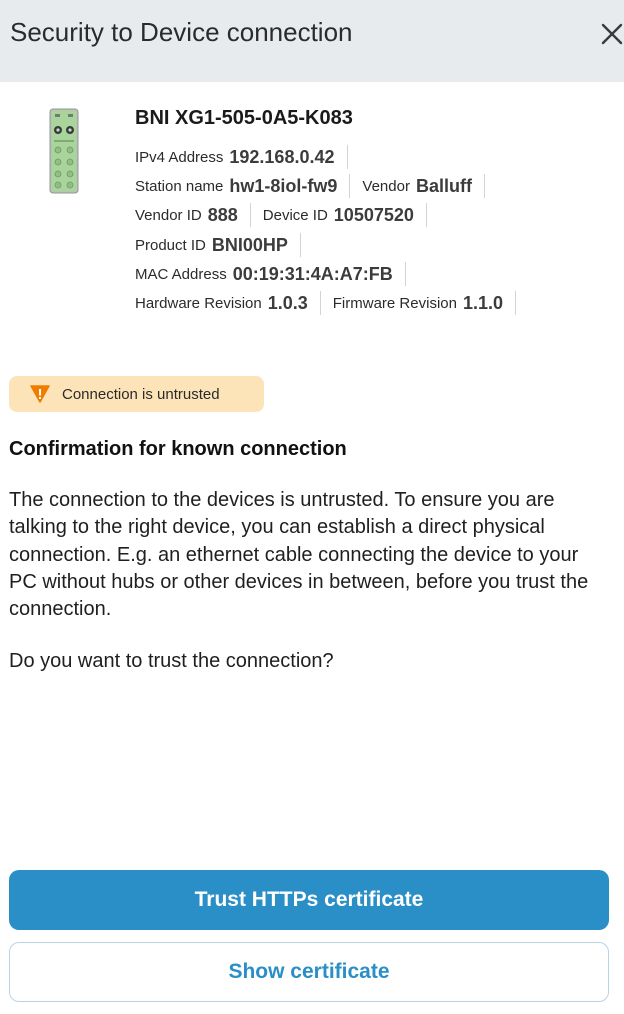 The height and width of the screenshot is (1014, 624). I want to click on device-prop-mac-address: MAC Address 00:19:31:4A:A7:FB, so click(270, 274).